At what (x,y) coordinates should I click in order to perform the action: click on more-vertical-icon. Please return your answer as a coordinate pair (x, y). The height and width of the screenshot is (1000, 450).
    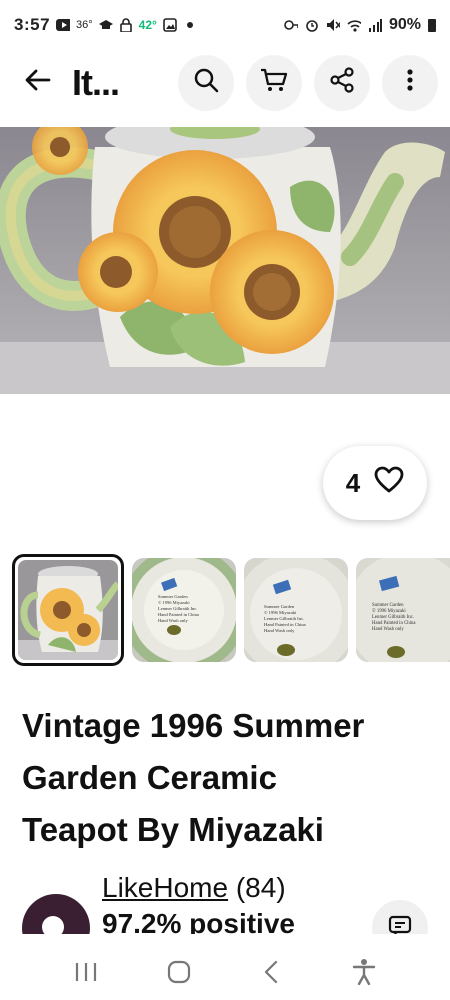
    Looking at the image, I should click on (410, 82).